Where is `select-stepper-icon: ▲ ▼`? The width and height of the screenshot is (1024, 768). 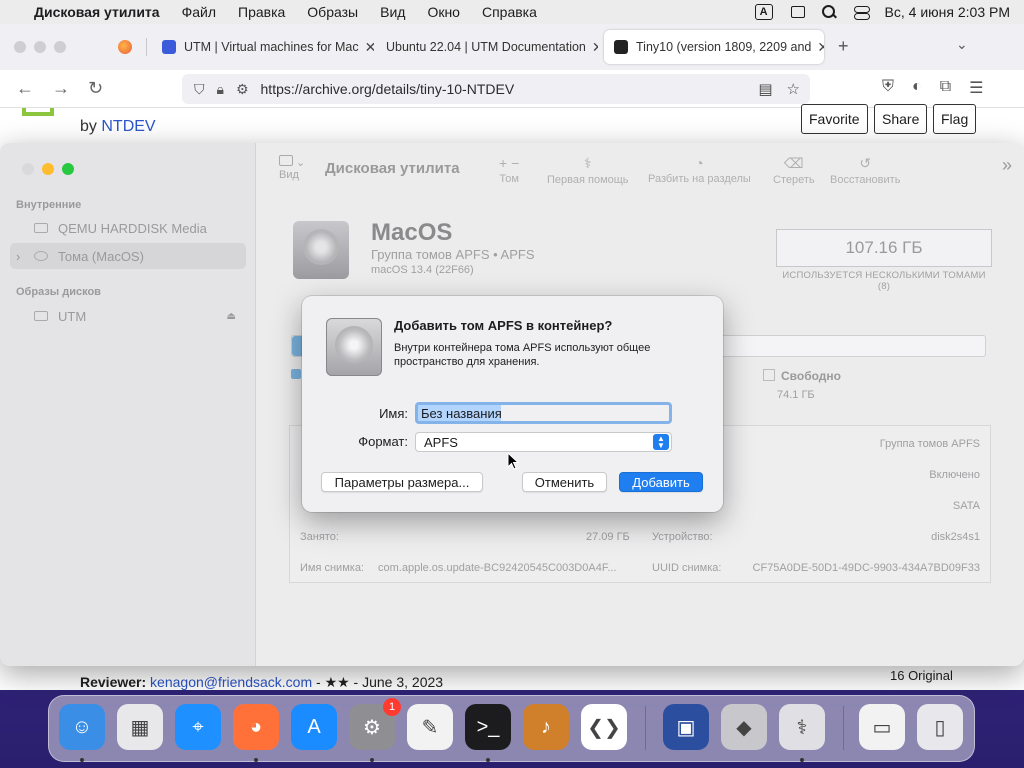 select-stepper-icon: ▲ ▼ is located at coordinates (661, 442).